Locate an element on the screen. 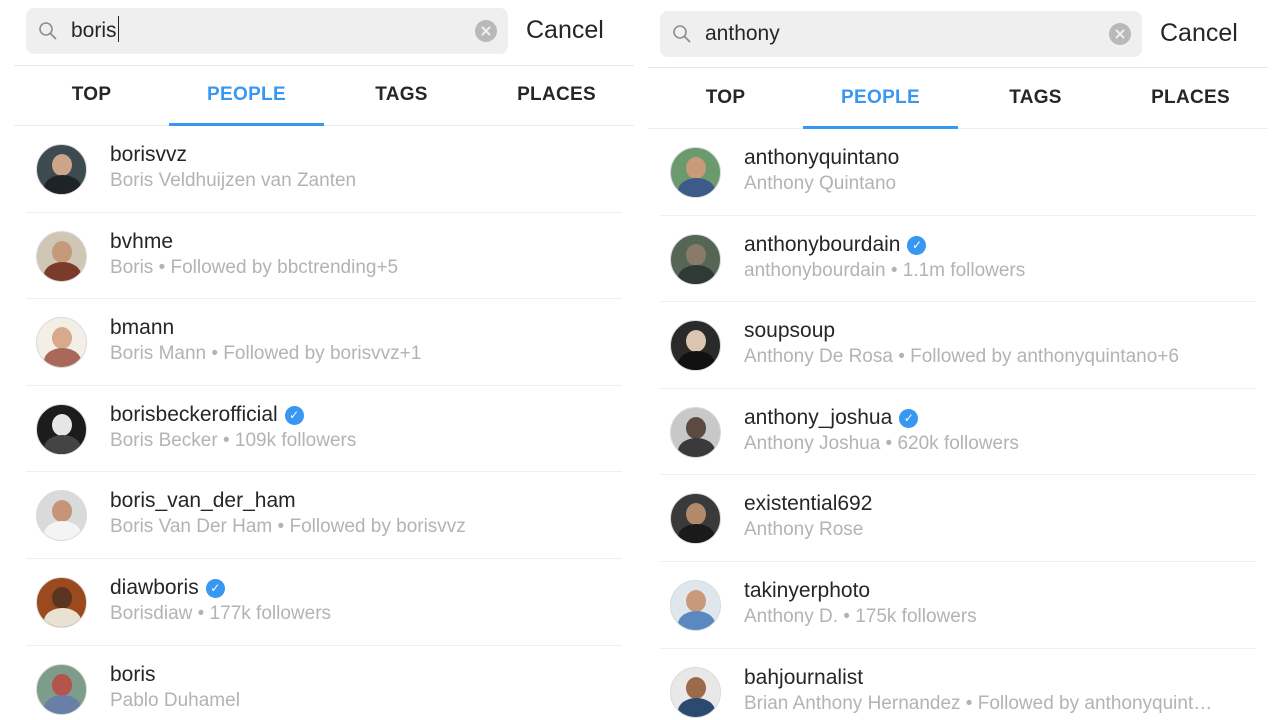  username: borisbeckerofficial ✓ is located at coordinates (207, 415).